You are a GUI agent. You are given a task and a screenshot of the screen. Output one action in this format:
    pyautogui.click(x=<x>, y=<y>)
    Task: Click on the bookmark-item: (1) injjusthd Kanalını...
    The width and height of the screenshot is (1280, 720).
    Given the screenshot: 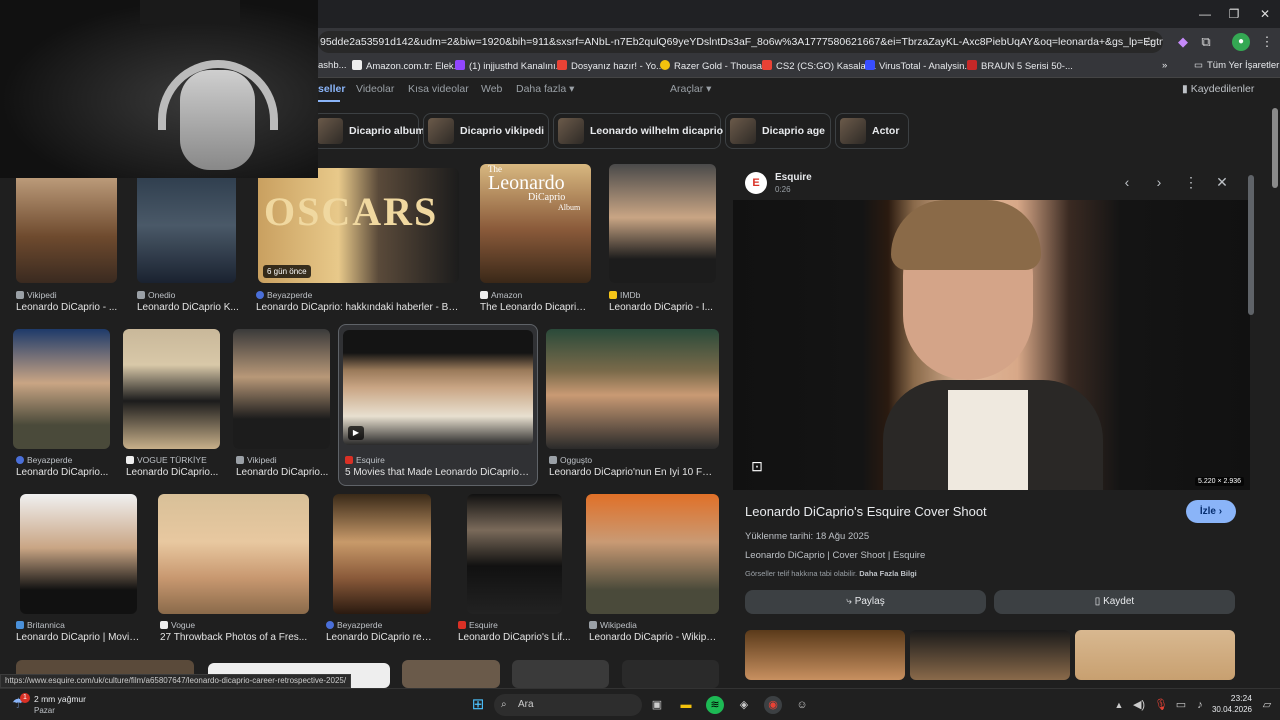 What is the action you would take?
    pyautogui.click(x=509, y=66)
    